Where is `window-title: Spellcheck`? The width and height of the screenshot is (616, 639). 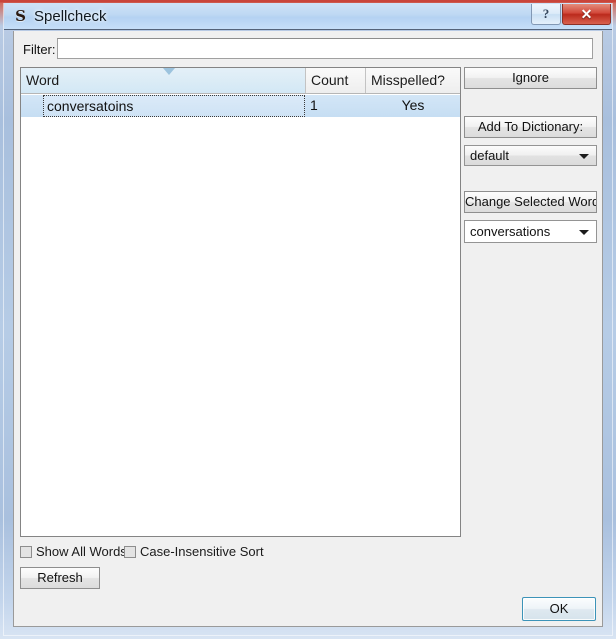 window-title: Spellcheck is located at coordinates (70, 16).